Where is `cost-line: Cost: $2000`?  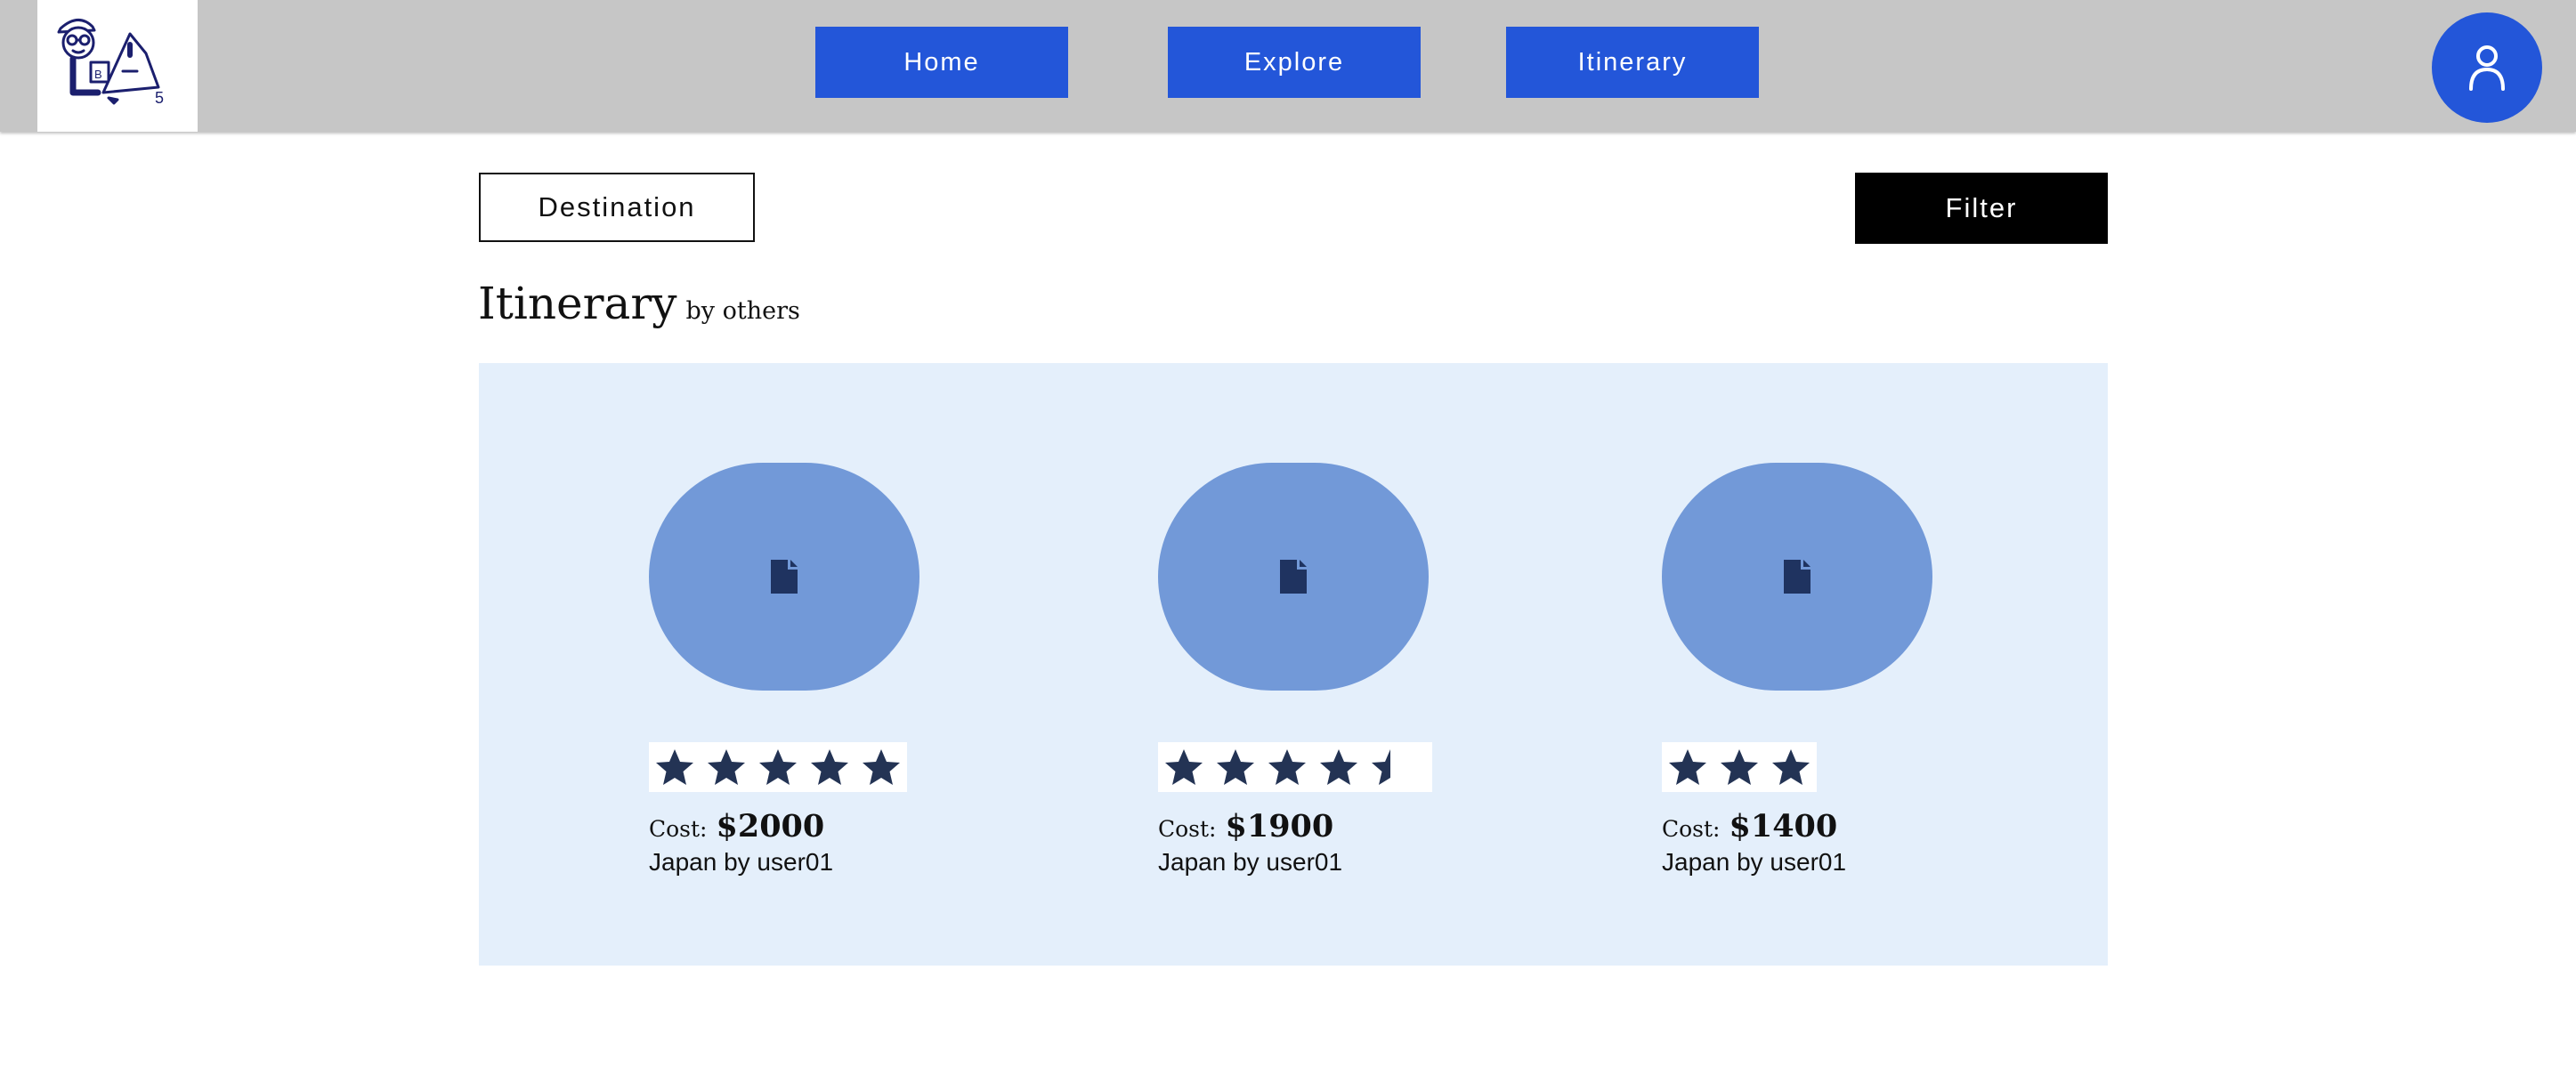
cost-line: Cost: $2000 is located at coordinates (787, 826).